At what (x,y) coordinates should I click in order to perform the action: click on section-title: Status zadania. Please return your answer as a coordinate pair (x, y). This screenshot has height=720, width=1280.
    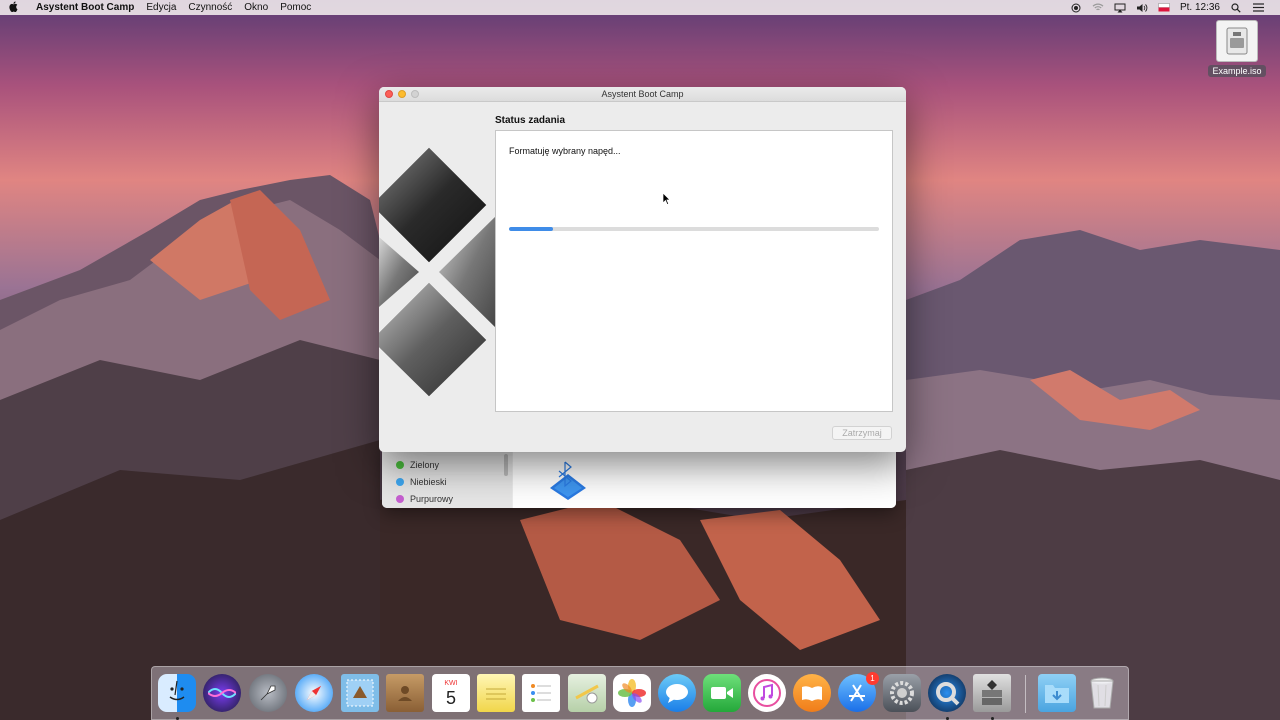
    Looking at the image, I should click on (530, 120).